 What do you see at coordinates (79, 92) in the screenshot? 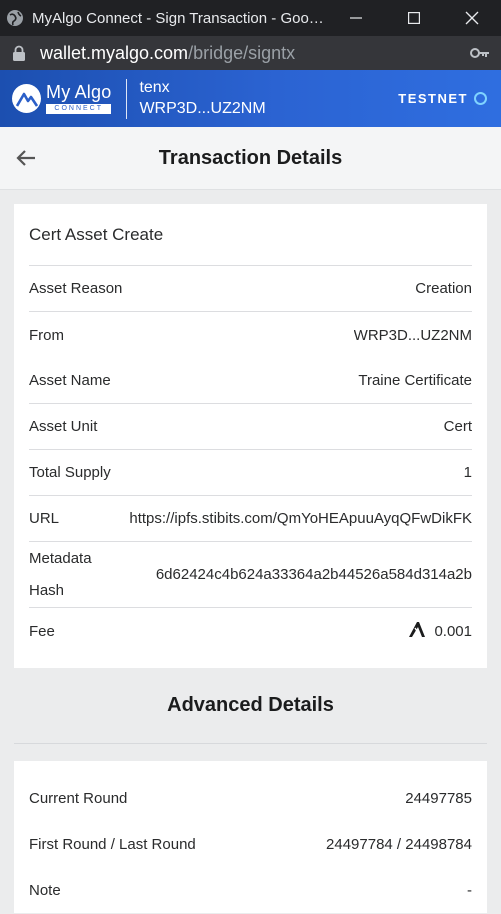
I see `logo-main-text: My Algo` at bounding box center [79, 92].